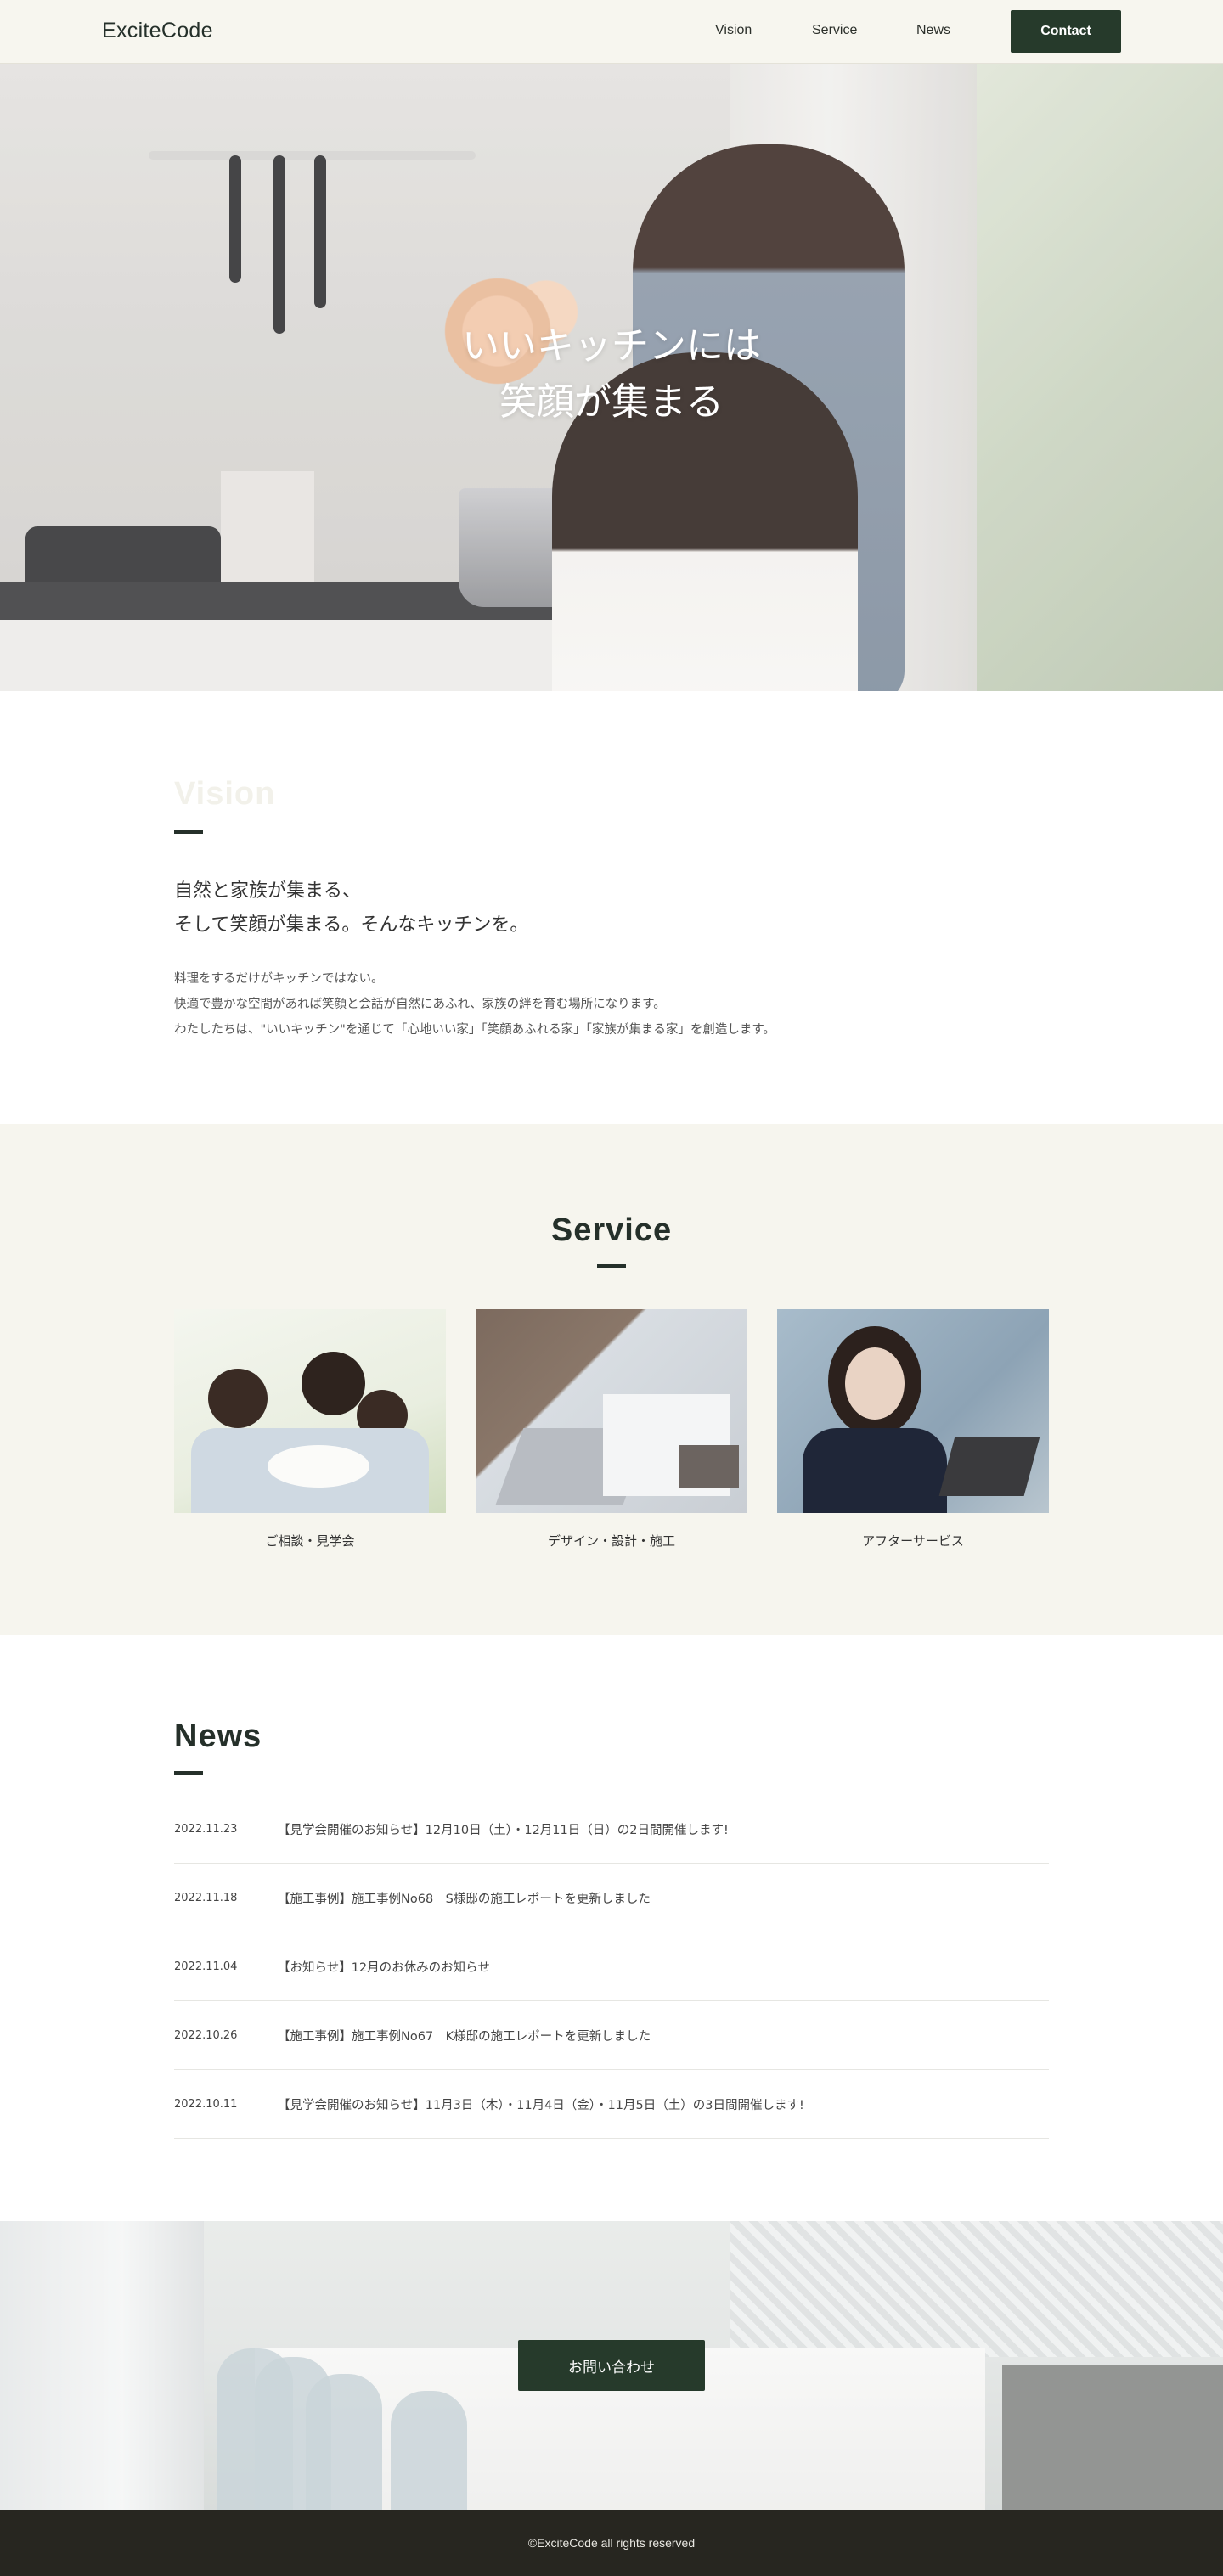 This screenshot has width=1223, height=2576. What do you see at coordinates (611, 374) in the screenshot?
I see `hero-title: いいキッチンには 笑顔が集まる` at bounding box center [611, 374].